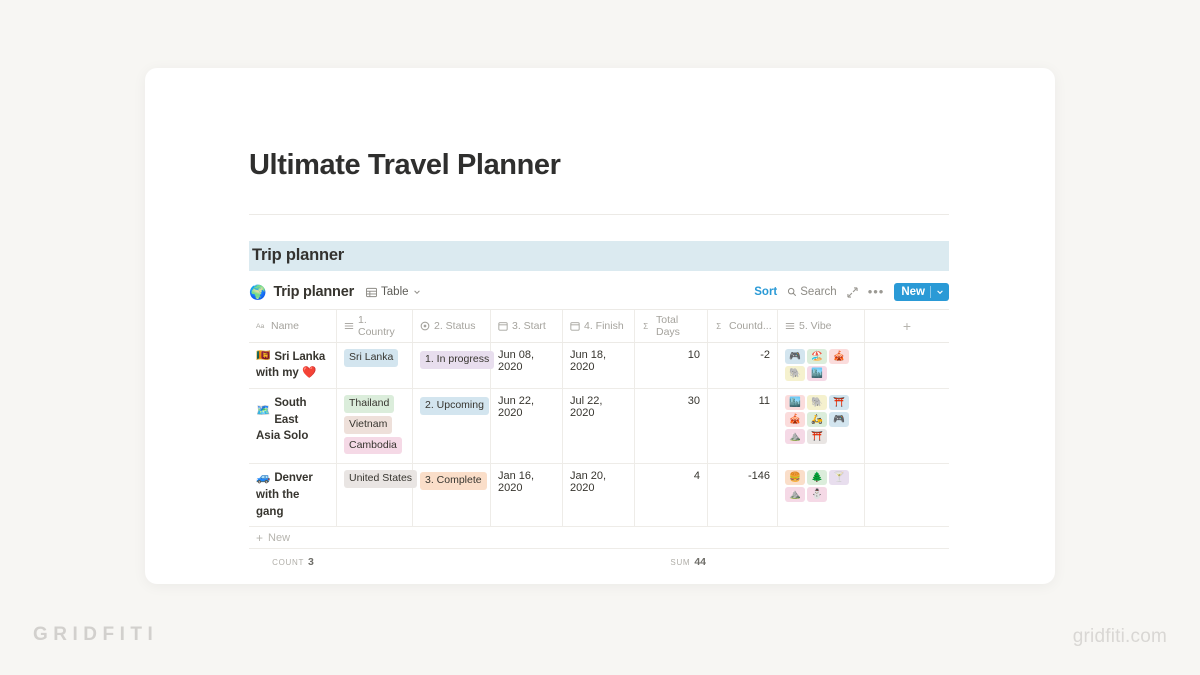 The width and height of the screenshot is (1200, 675). What do you see at coordinates (743, 365) in the screenshot?
I see `cell-countdown: -2` at bounding box center [743, 365].